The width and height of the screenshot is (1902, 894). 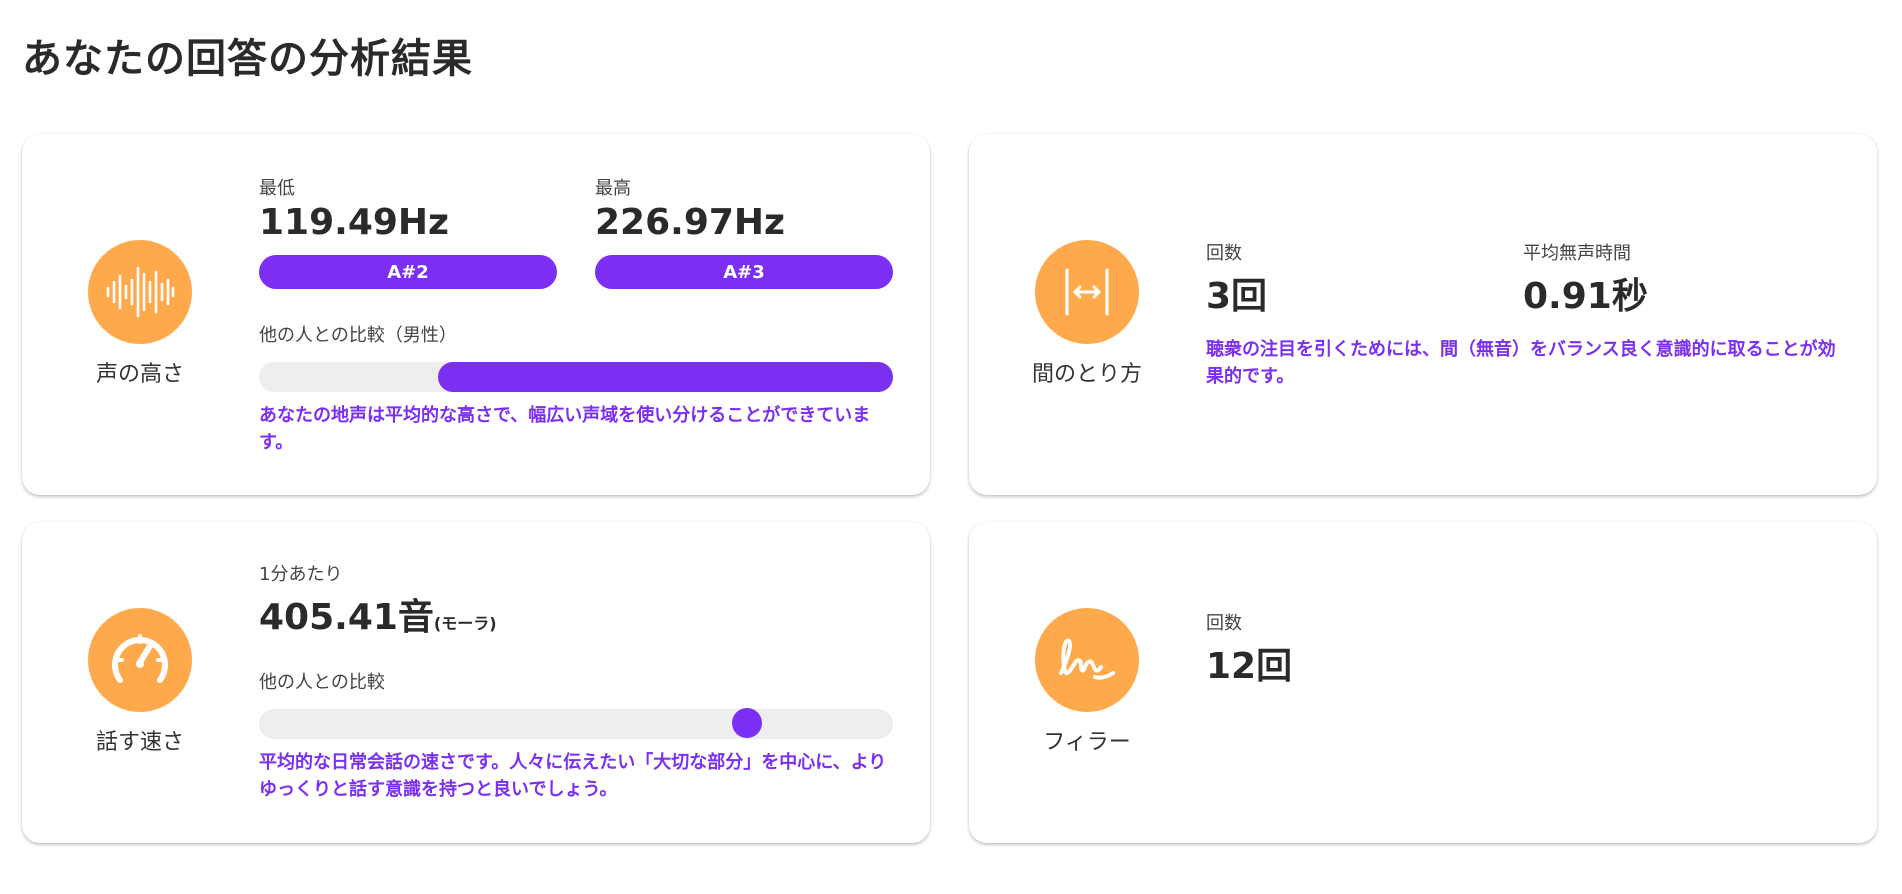 What do you see at coordinates (665, 377) in the screenshot?
I see `pitch-range-fill` at bounding box center [665, 377].